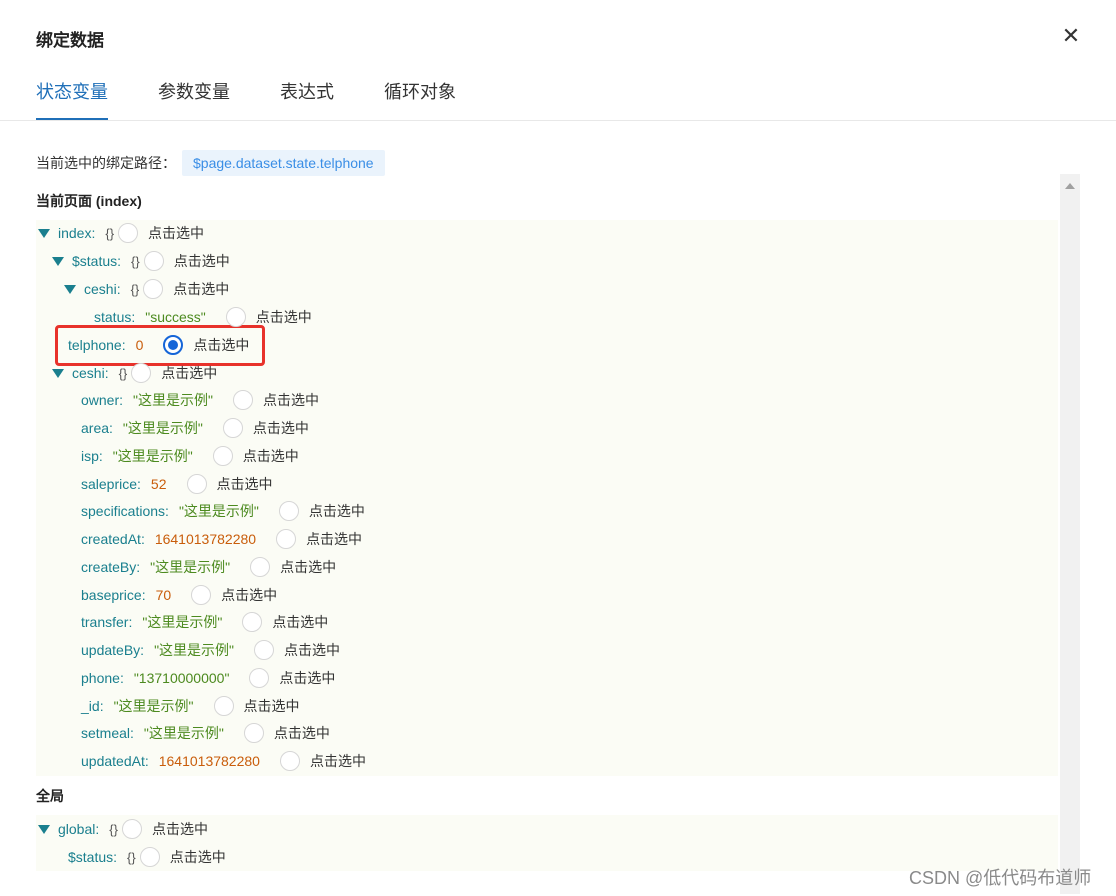 The width and height of the screenshot is (1116, 896). What do you see at coordinates (70, 40) in the screenshot?
I see `dialog-title: 绑定数据` at bounding box center [70, 40].